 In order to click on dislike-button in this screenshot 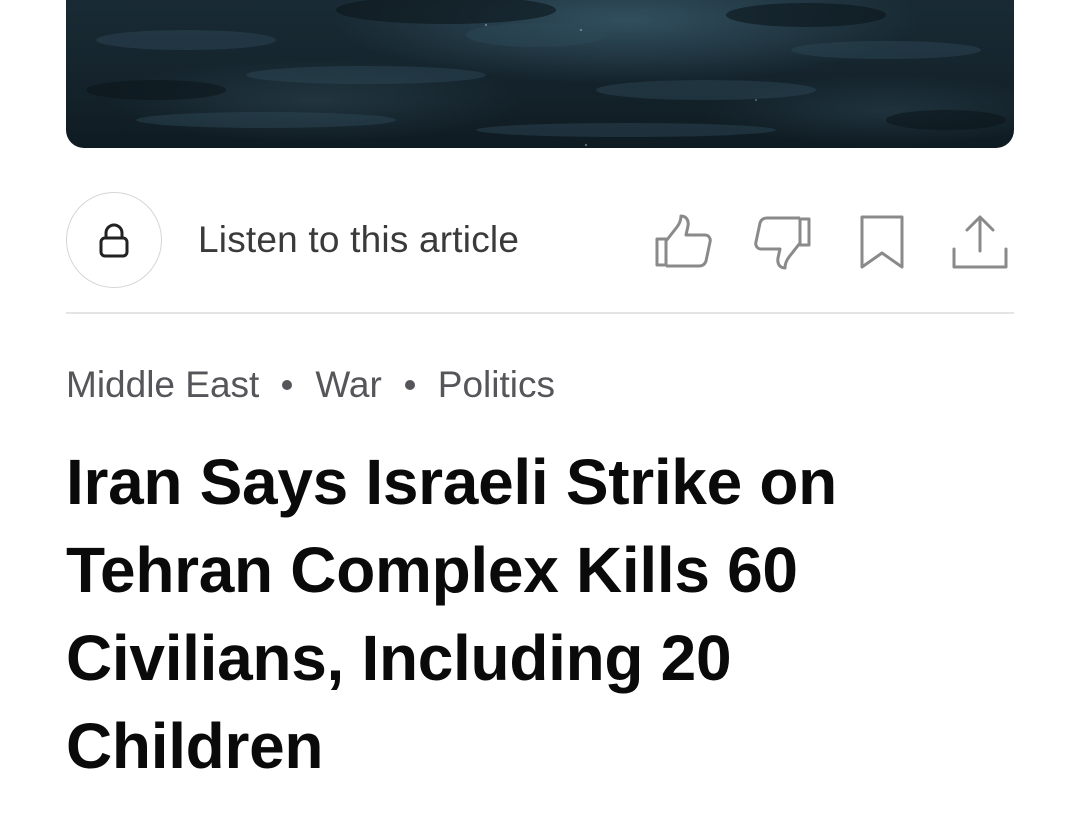, I will do `click(782, 242)`.